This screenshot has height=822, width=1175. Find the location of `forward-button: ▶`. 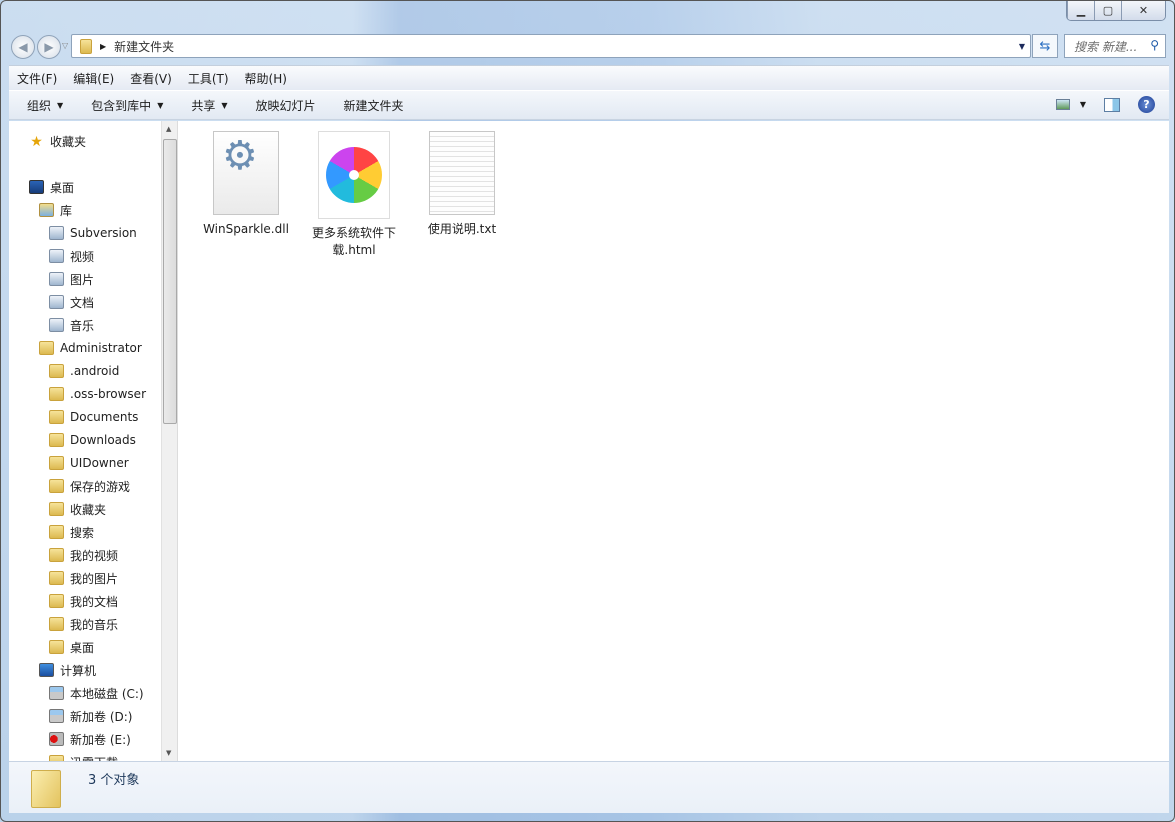

forward-button: ▶ is located at coordinates (49, 47).